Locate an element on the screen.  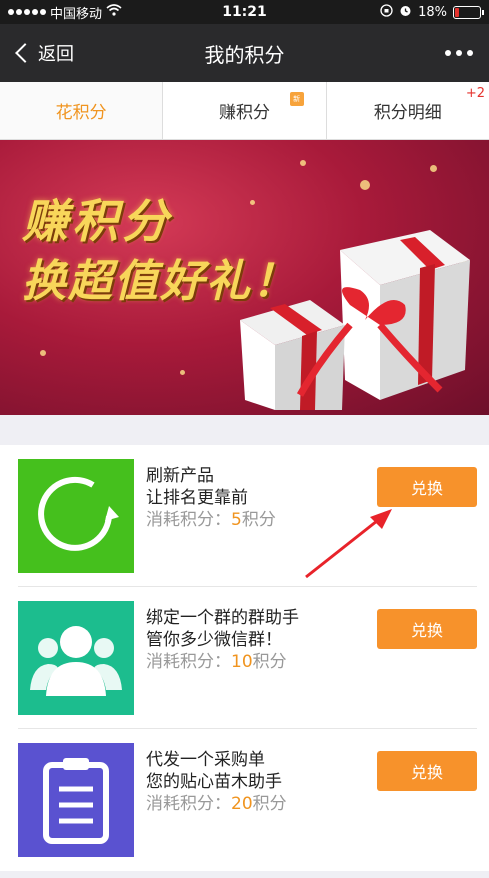
cost-value: 10 is located at coordinates (242, 662).